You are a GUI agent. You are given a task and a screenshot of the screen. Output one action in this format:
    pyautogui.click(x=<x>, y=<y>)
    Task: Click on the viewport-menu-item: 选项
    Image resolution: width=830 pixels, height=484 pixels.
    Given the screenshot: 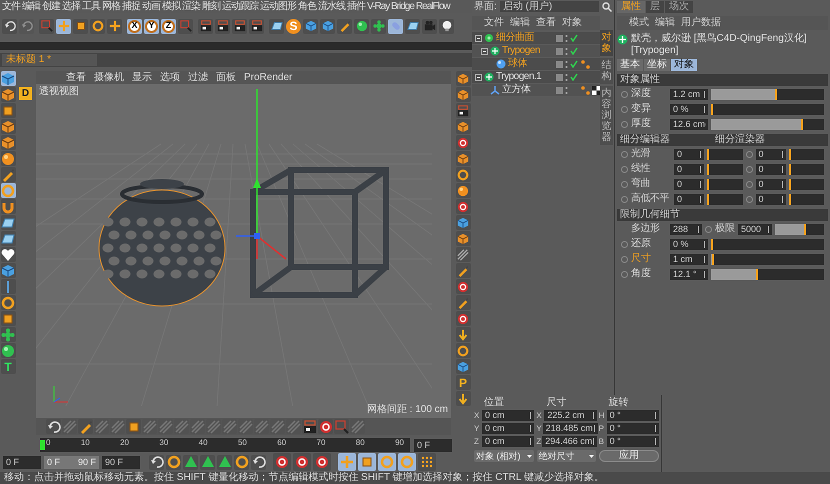 What is the action you would take?
    pyautogui.click(x=170, y=77)
    